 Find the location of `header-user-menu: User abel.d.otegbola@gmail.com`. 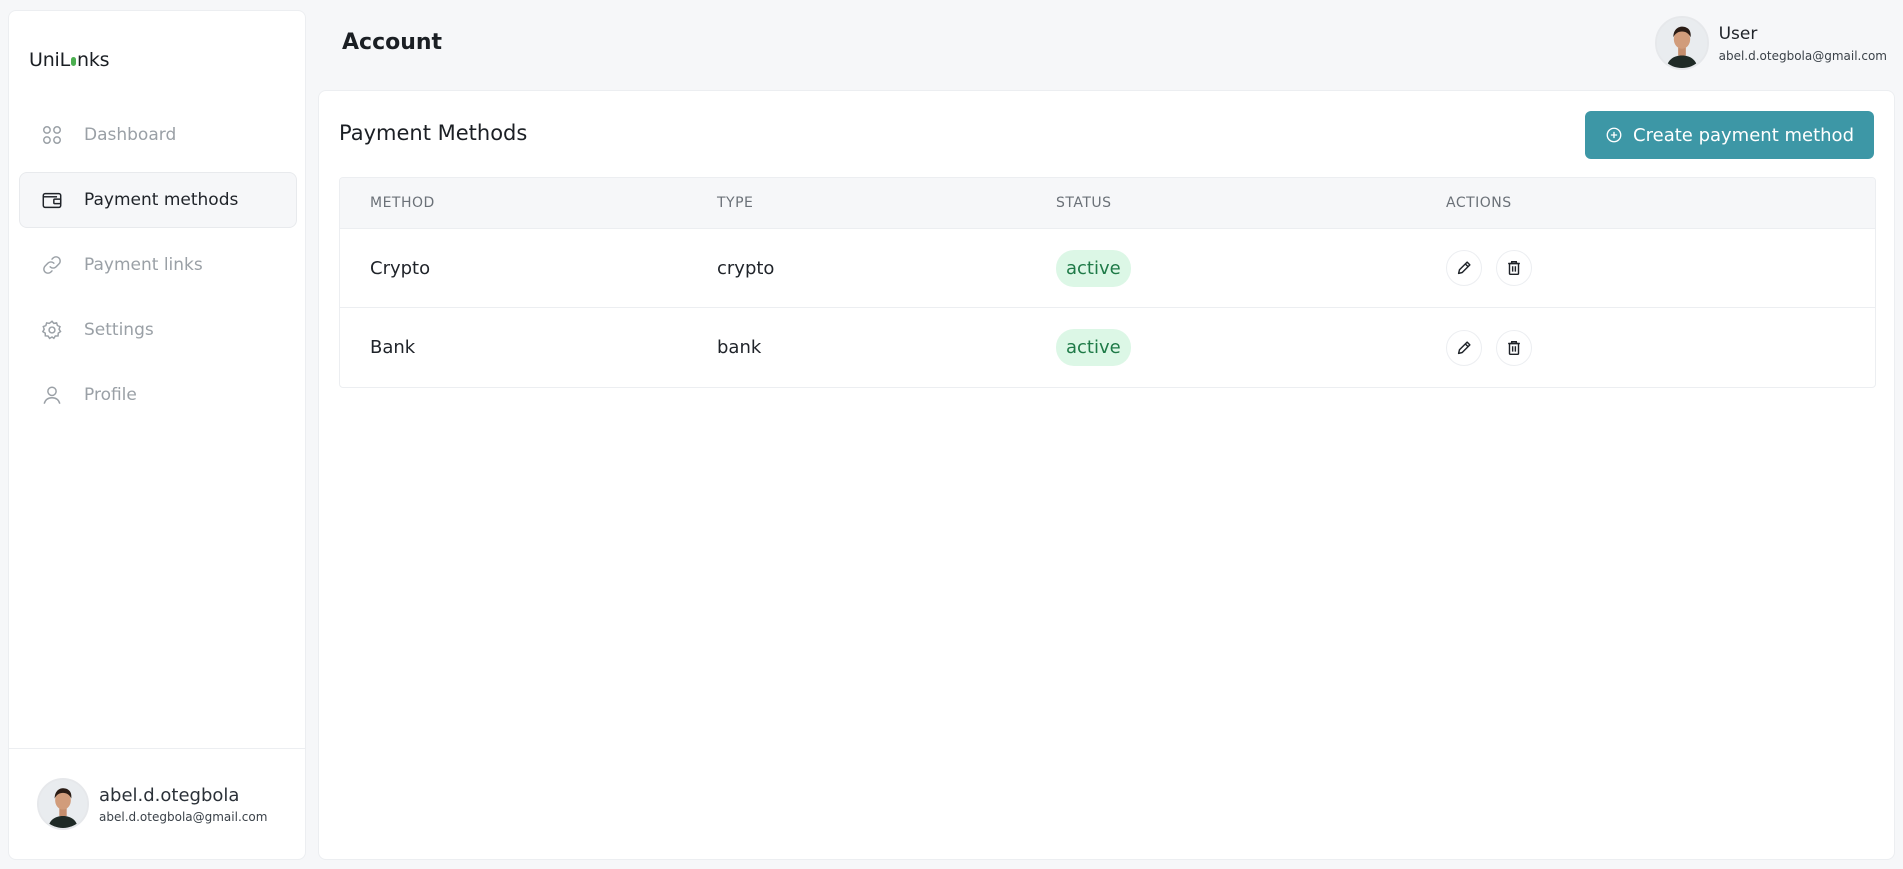

header-user-menu: User abel.d.otegbola@gmail.com is located at coordinates (1770, 43).